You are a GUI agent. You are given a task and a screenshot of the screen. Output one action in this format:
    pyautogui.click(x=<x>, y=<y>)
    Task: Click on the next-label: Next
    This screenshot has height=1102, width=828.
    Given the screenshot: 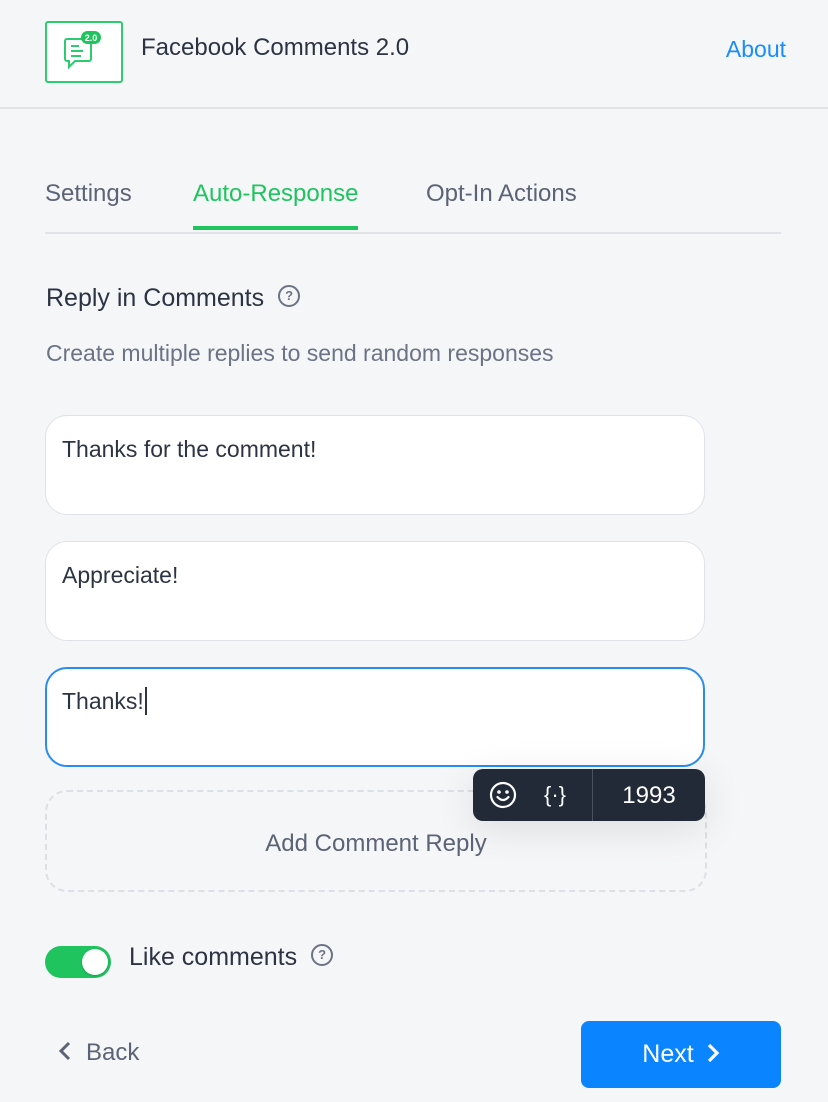 What is the action you would take?
    pyautogui.click(x=668, y=1054)
    